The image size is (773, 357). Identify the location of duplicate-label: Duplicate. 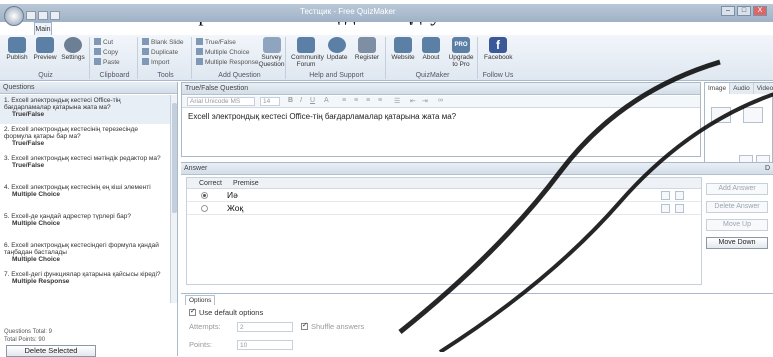
(165, 52).